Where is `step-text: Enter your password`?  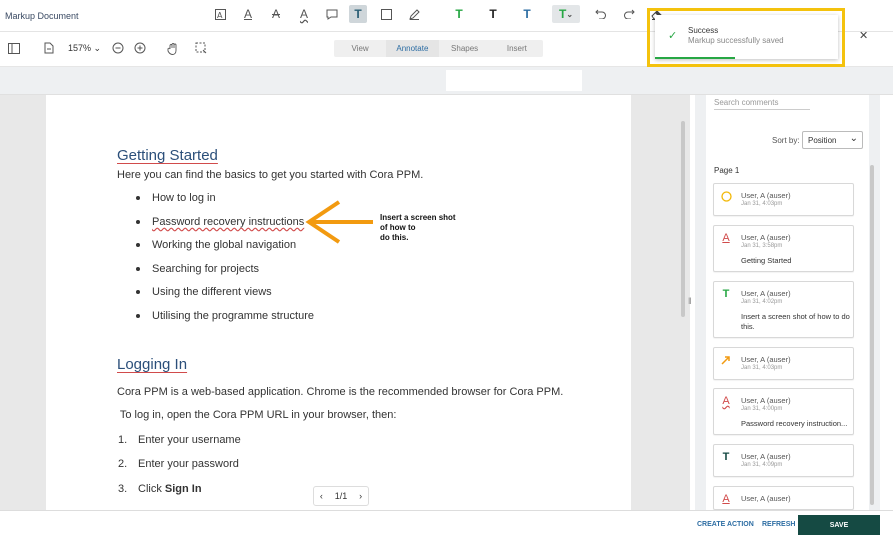
step-text: Enter your password is located at coordinates (188, 464).